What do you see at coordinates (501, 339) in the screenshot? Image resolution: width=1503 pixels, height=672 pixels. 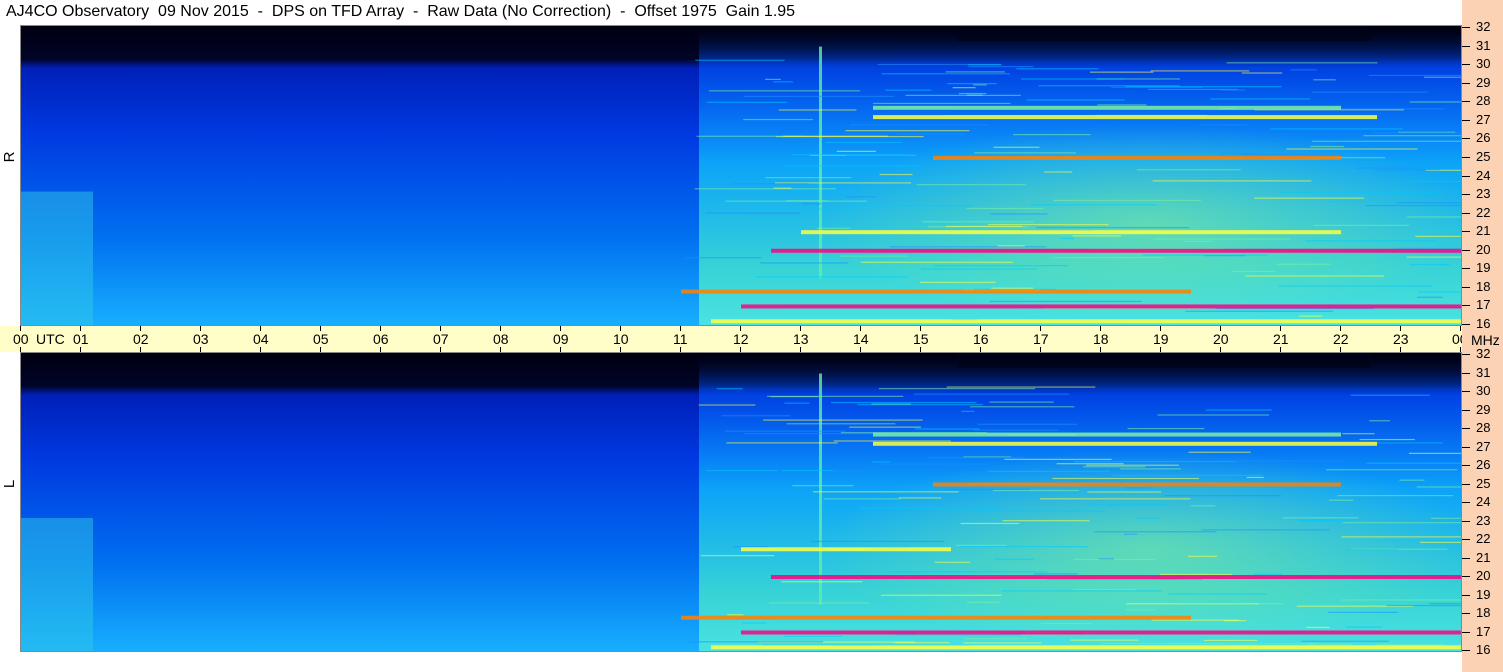 I see `time-tick-label: 08` at bounding box center [501, 339].